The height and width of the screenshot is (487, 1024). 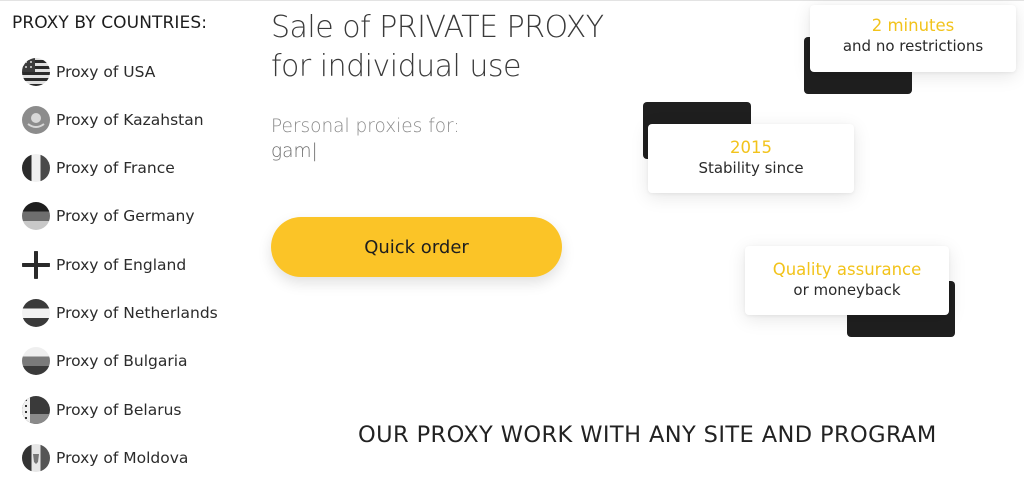 I want to click on sidebar-item-germany: Proxy of Germany, so click(x=108, y=216).